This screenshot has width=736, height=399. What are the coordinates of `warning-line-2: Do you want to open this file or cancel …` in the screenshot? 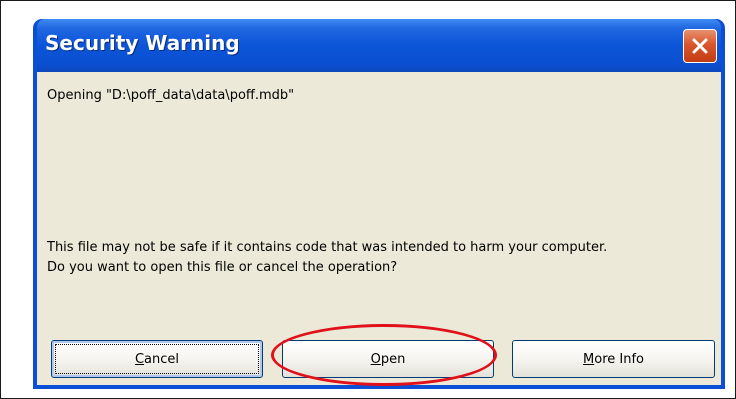 It's located at (222, 267).